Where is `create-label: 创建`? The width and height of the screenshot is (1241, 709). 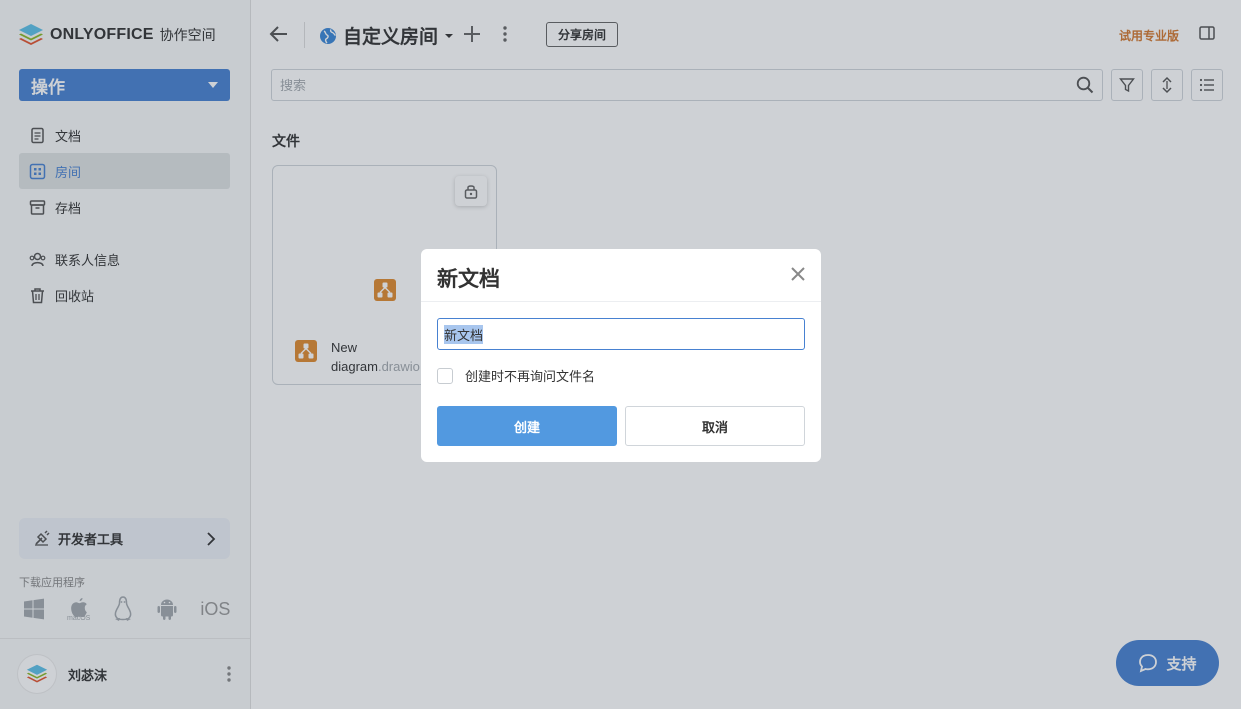 create-label: 创建 is located at coordinates (526, 427).